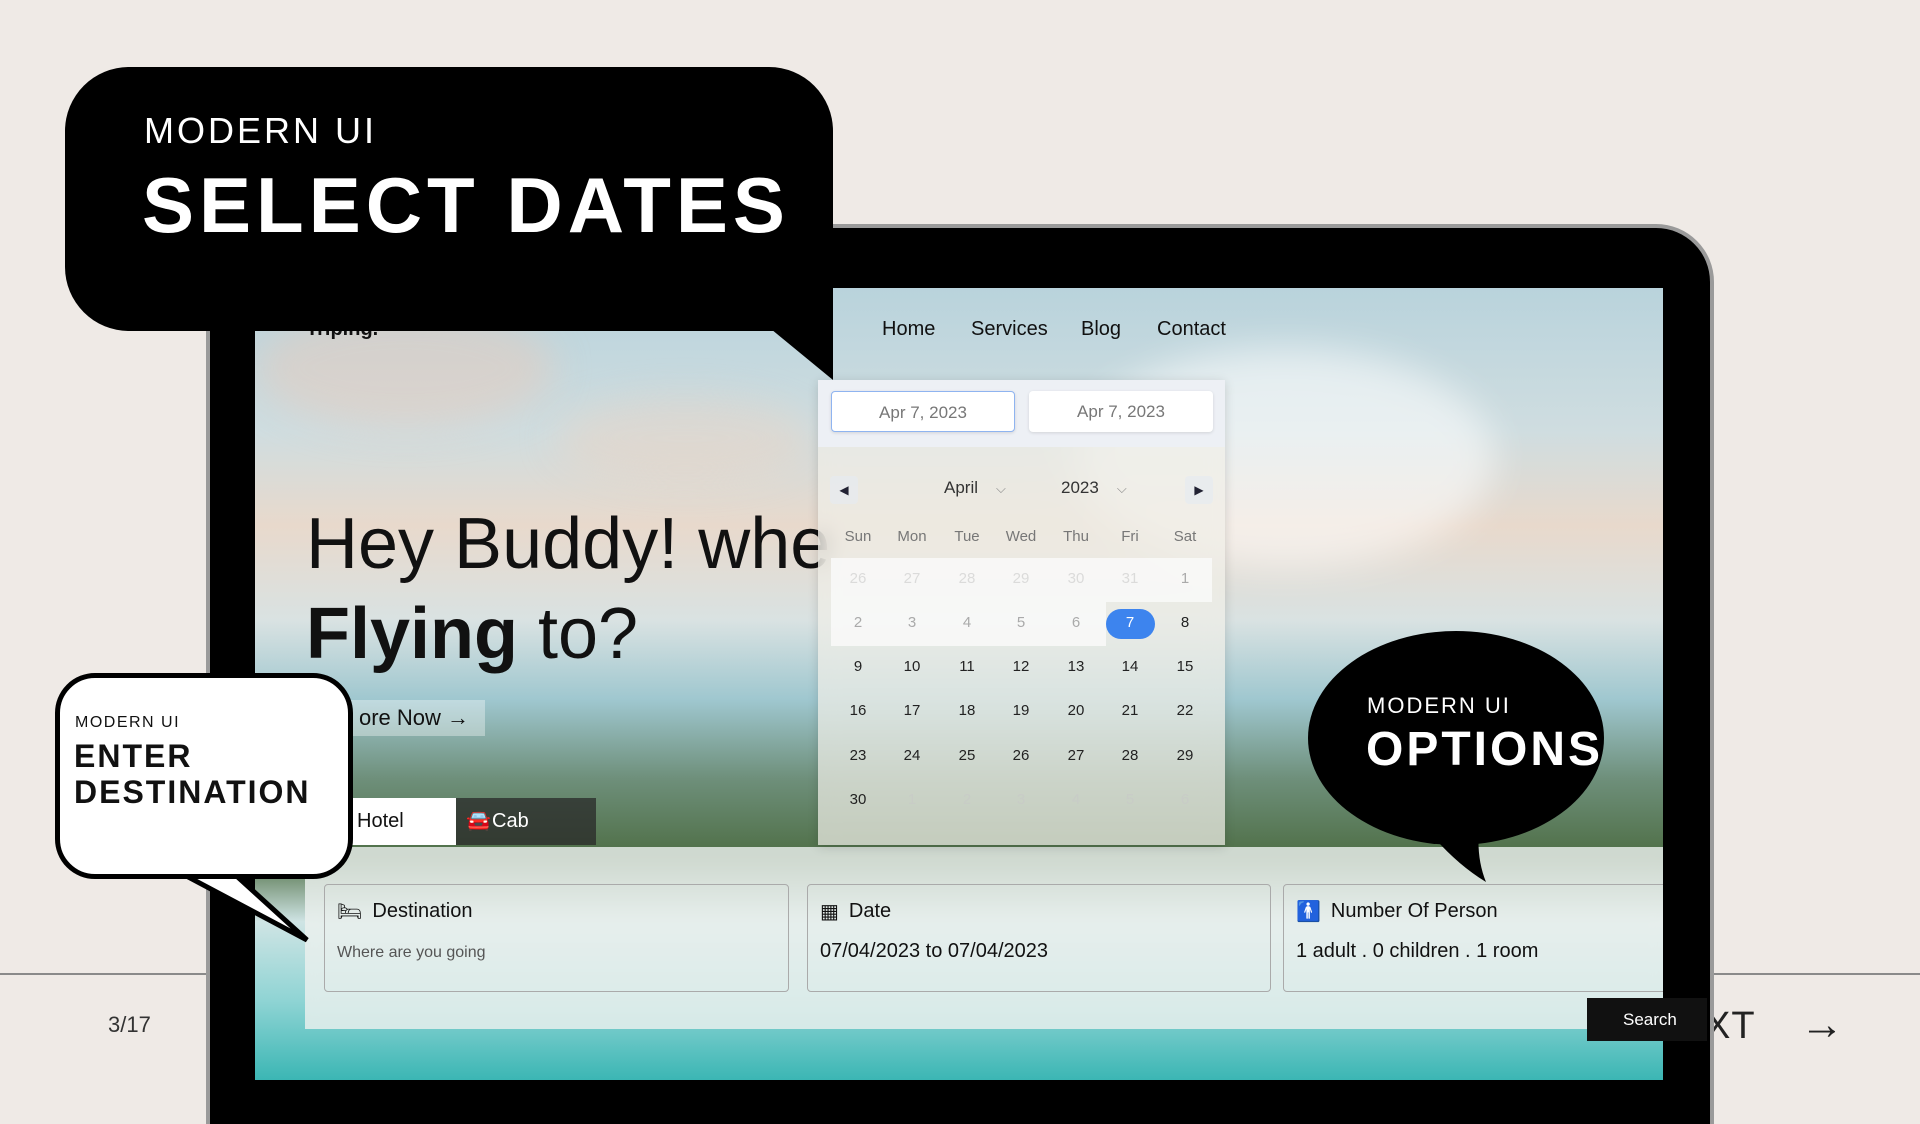 Image resolution: width=1920 pixels, height=1124 pixels. I want to click on calendar-day: 16, so click(858, 710).